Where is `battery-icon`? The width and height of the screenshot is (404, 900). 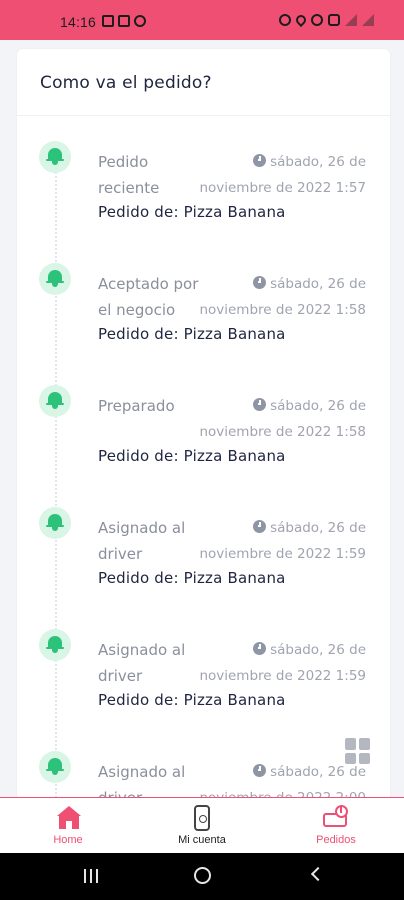
battery-icon is located at coordinates (368, 20).